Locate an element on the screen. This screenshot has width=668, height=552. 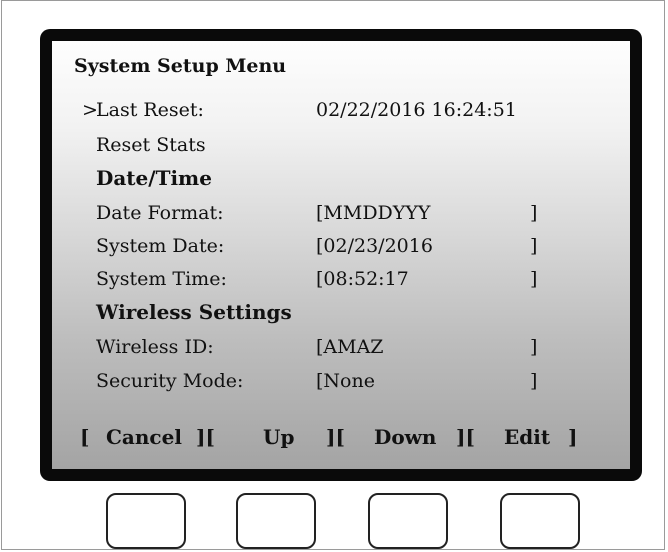
row-value: [None is located at coordinates (345, 381).